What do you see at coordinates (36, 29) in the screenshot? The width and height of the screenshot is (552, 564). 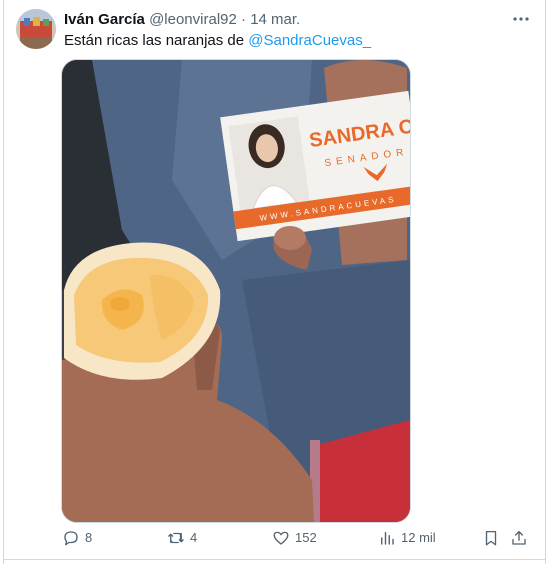 I see `avatar` at bounding box center [36, 29].